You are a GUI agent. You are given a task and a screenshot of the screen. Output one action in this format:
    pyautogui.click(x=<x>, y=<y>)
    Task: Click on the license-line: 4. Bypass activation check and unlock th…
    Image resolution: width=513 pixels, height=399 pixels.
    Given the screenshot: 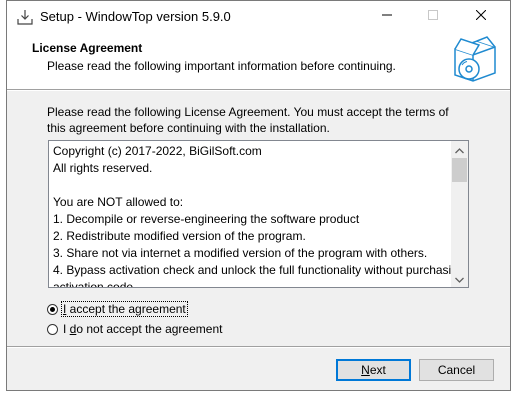 What is the action you would take?
    pyautogui.click(x=259, y=270)
    